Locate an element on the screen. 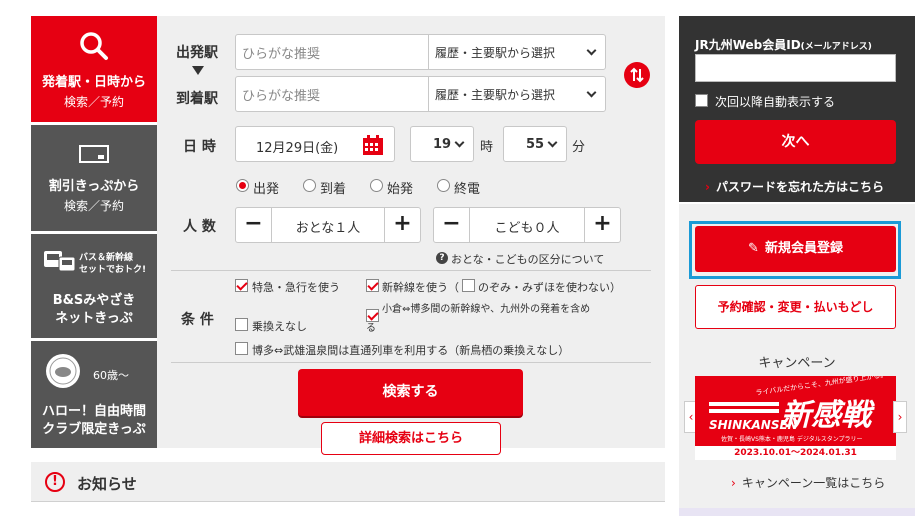  takeo-direct-checkbox is located at coordinates (241, 348).